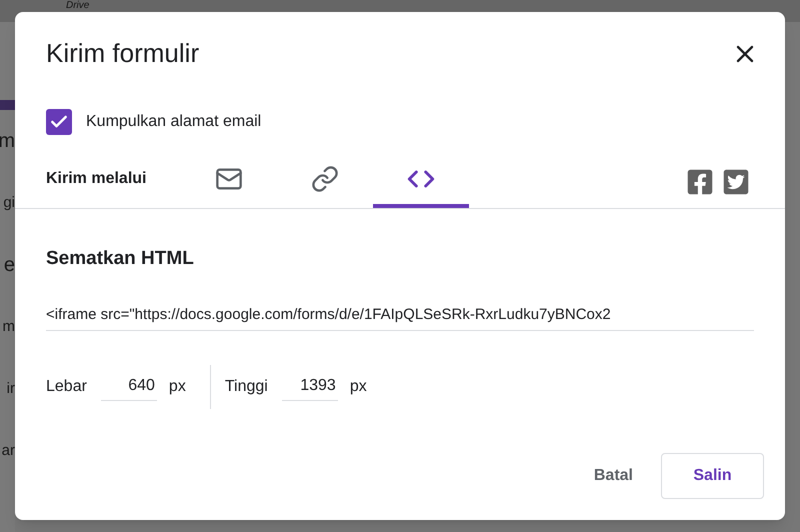 This screenshot has width=800, height=532. Describe the element at coordinates (9, 265) in the screenshot. I see `background-text: e` at that location.